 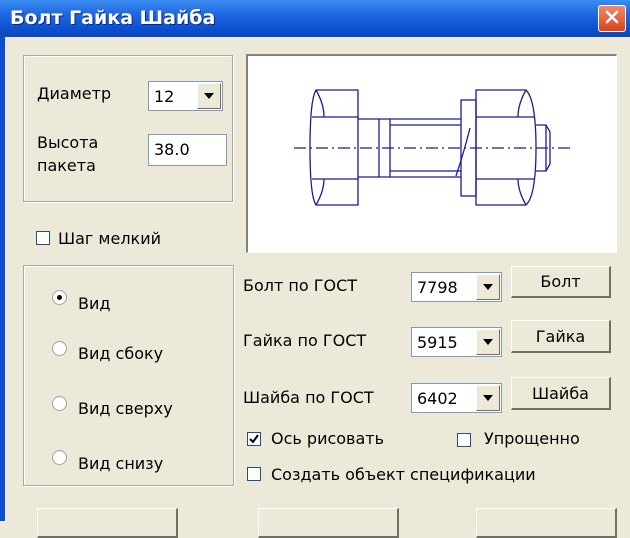 I want to click on washer-gost-select: 6402, so click(x=456, y=398).